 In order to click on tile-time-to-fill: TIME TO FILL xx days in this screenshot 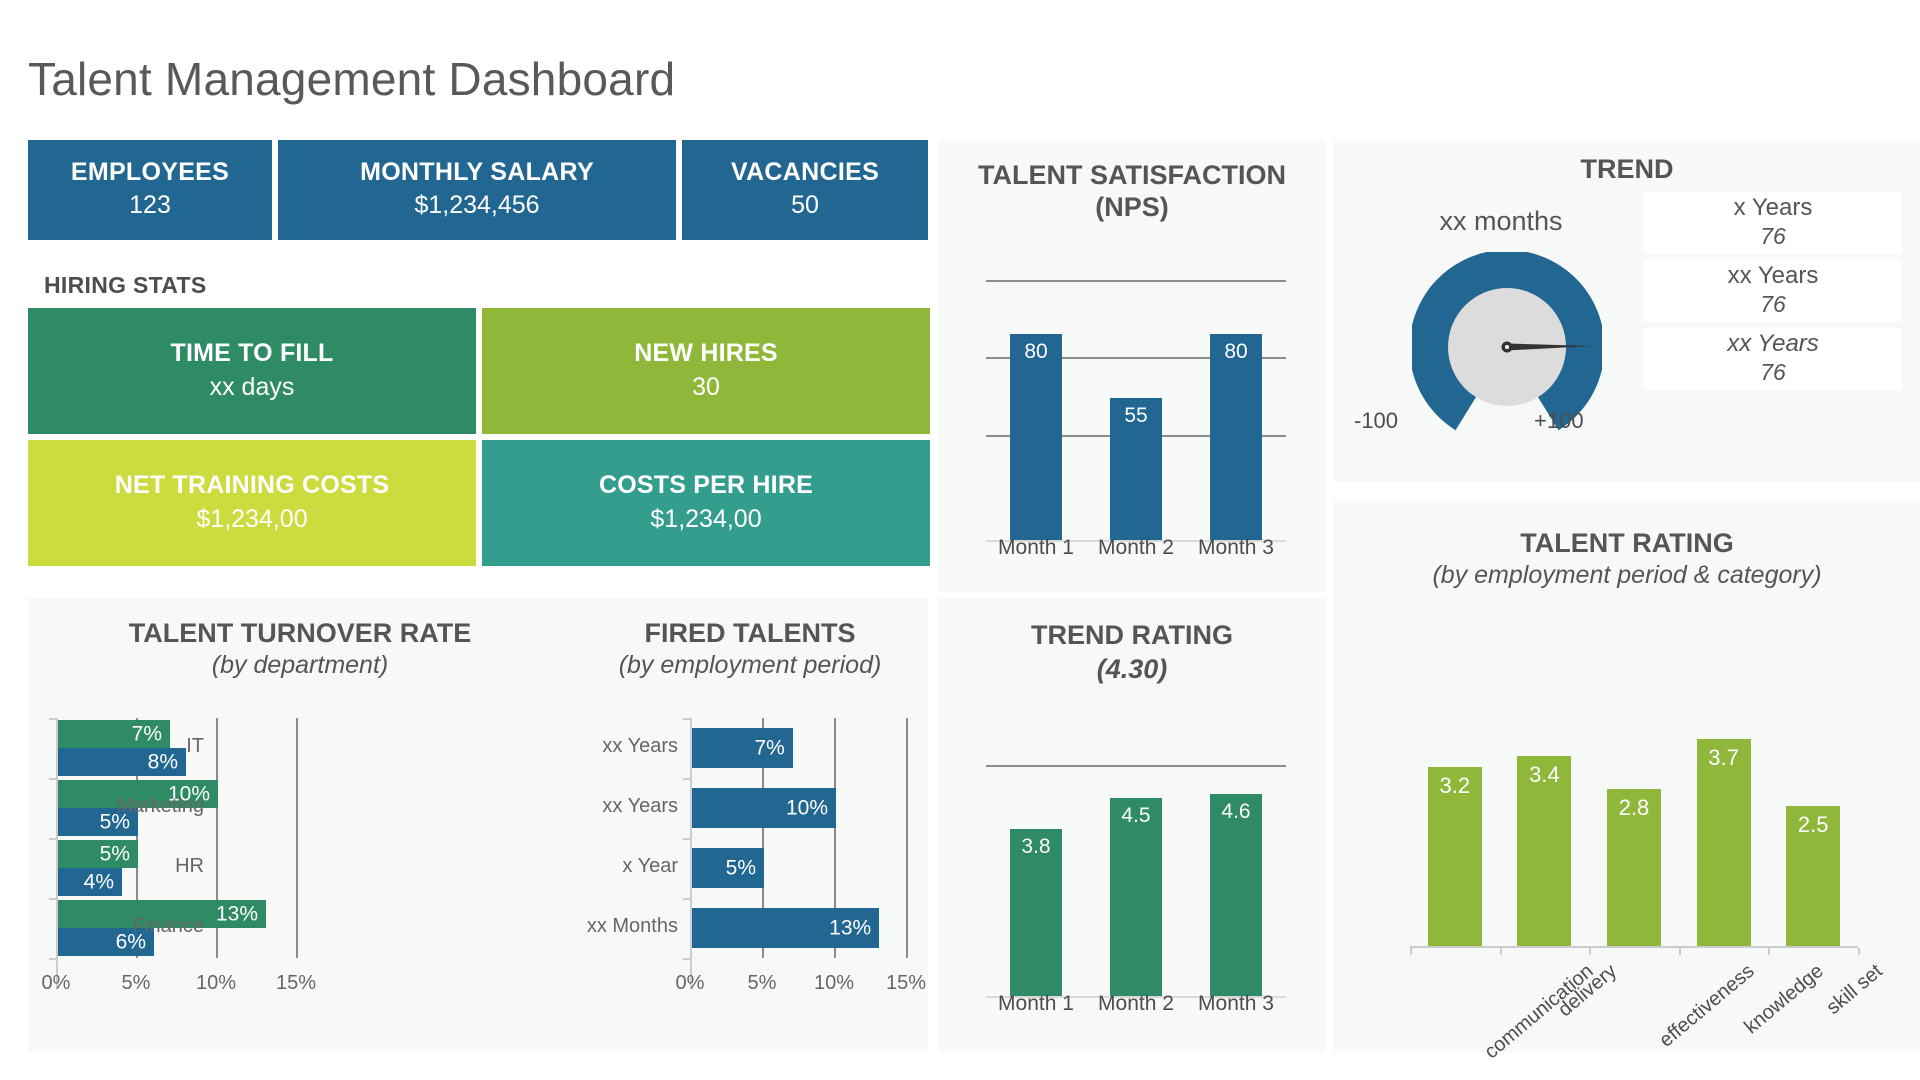, I will do `click(252, 371)`.